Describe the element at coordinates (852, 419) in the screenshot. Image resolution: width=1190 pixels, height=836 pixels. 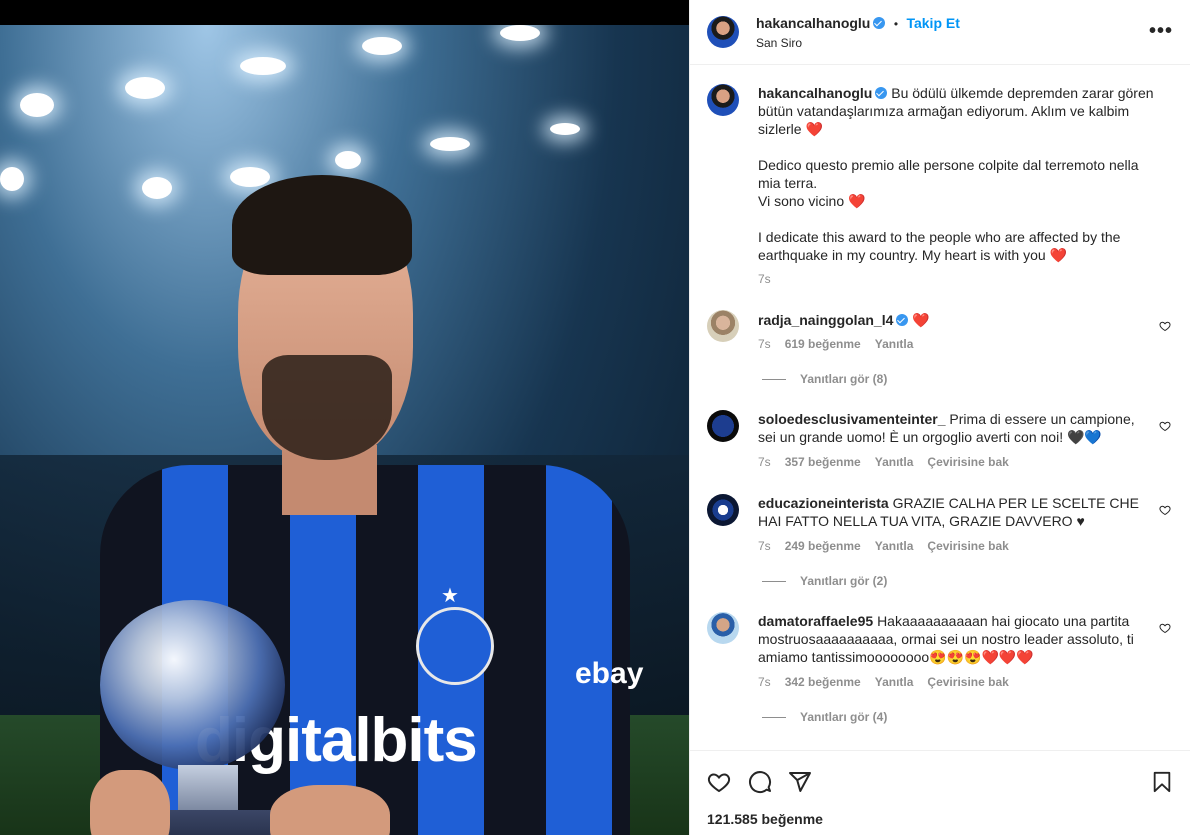
I see `comment-username: soloedesclusivamenteinter_` at that location.